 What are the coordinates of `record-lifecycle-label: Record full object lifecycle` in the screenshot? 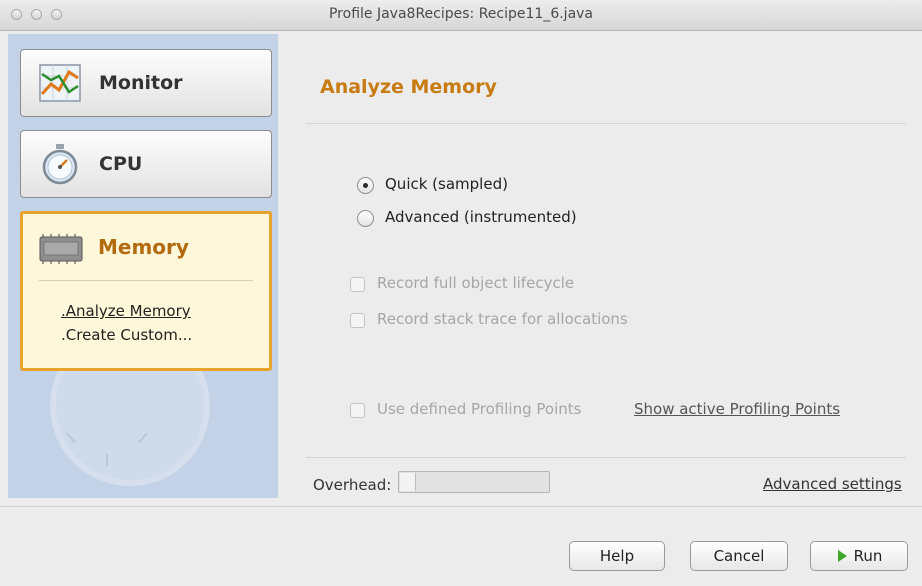 It's located at (476, 283).